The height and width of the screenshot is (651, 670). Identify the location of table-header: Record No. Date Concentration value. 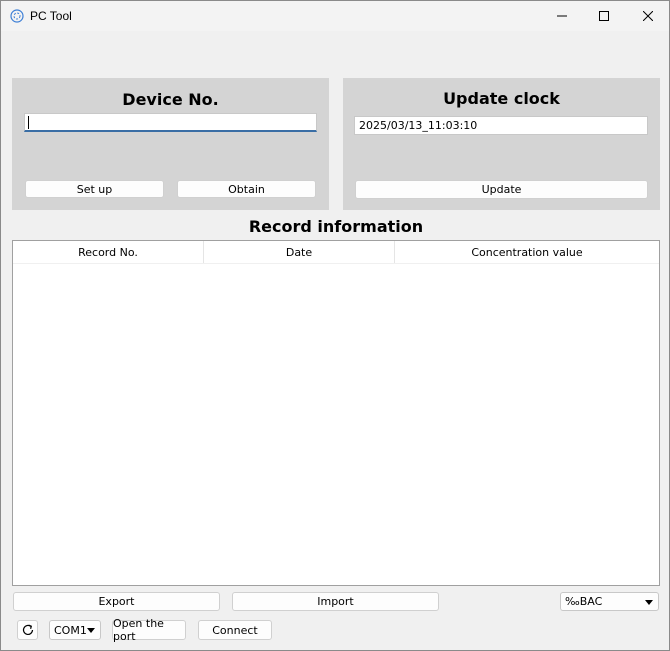
(336, 252).